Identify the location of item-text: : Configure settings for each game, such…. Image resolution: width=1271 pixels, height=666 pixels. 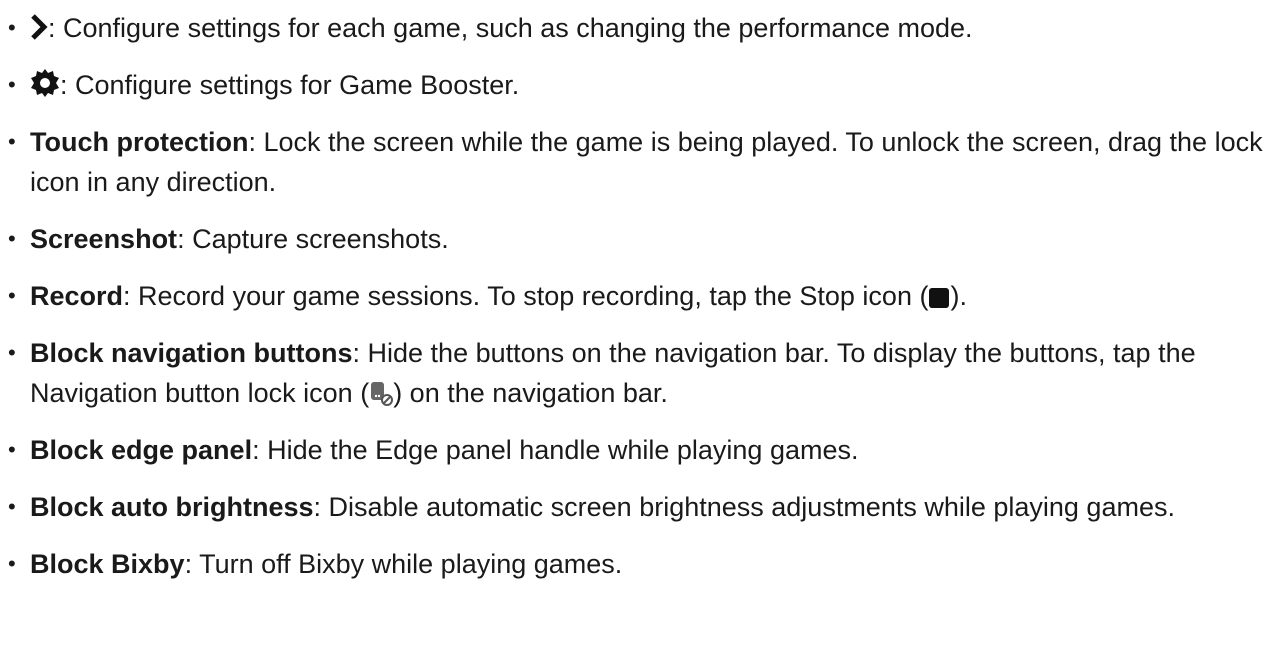
(510, 28).